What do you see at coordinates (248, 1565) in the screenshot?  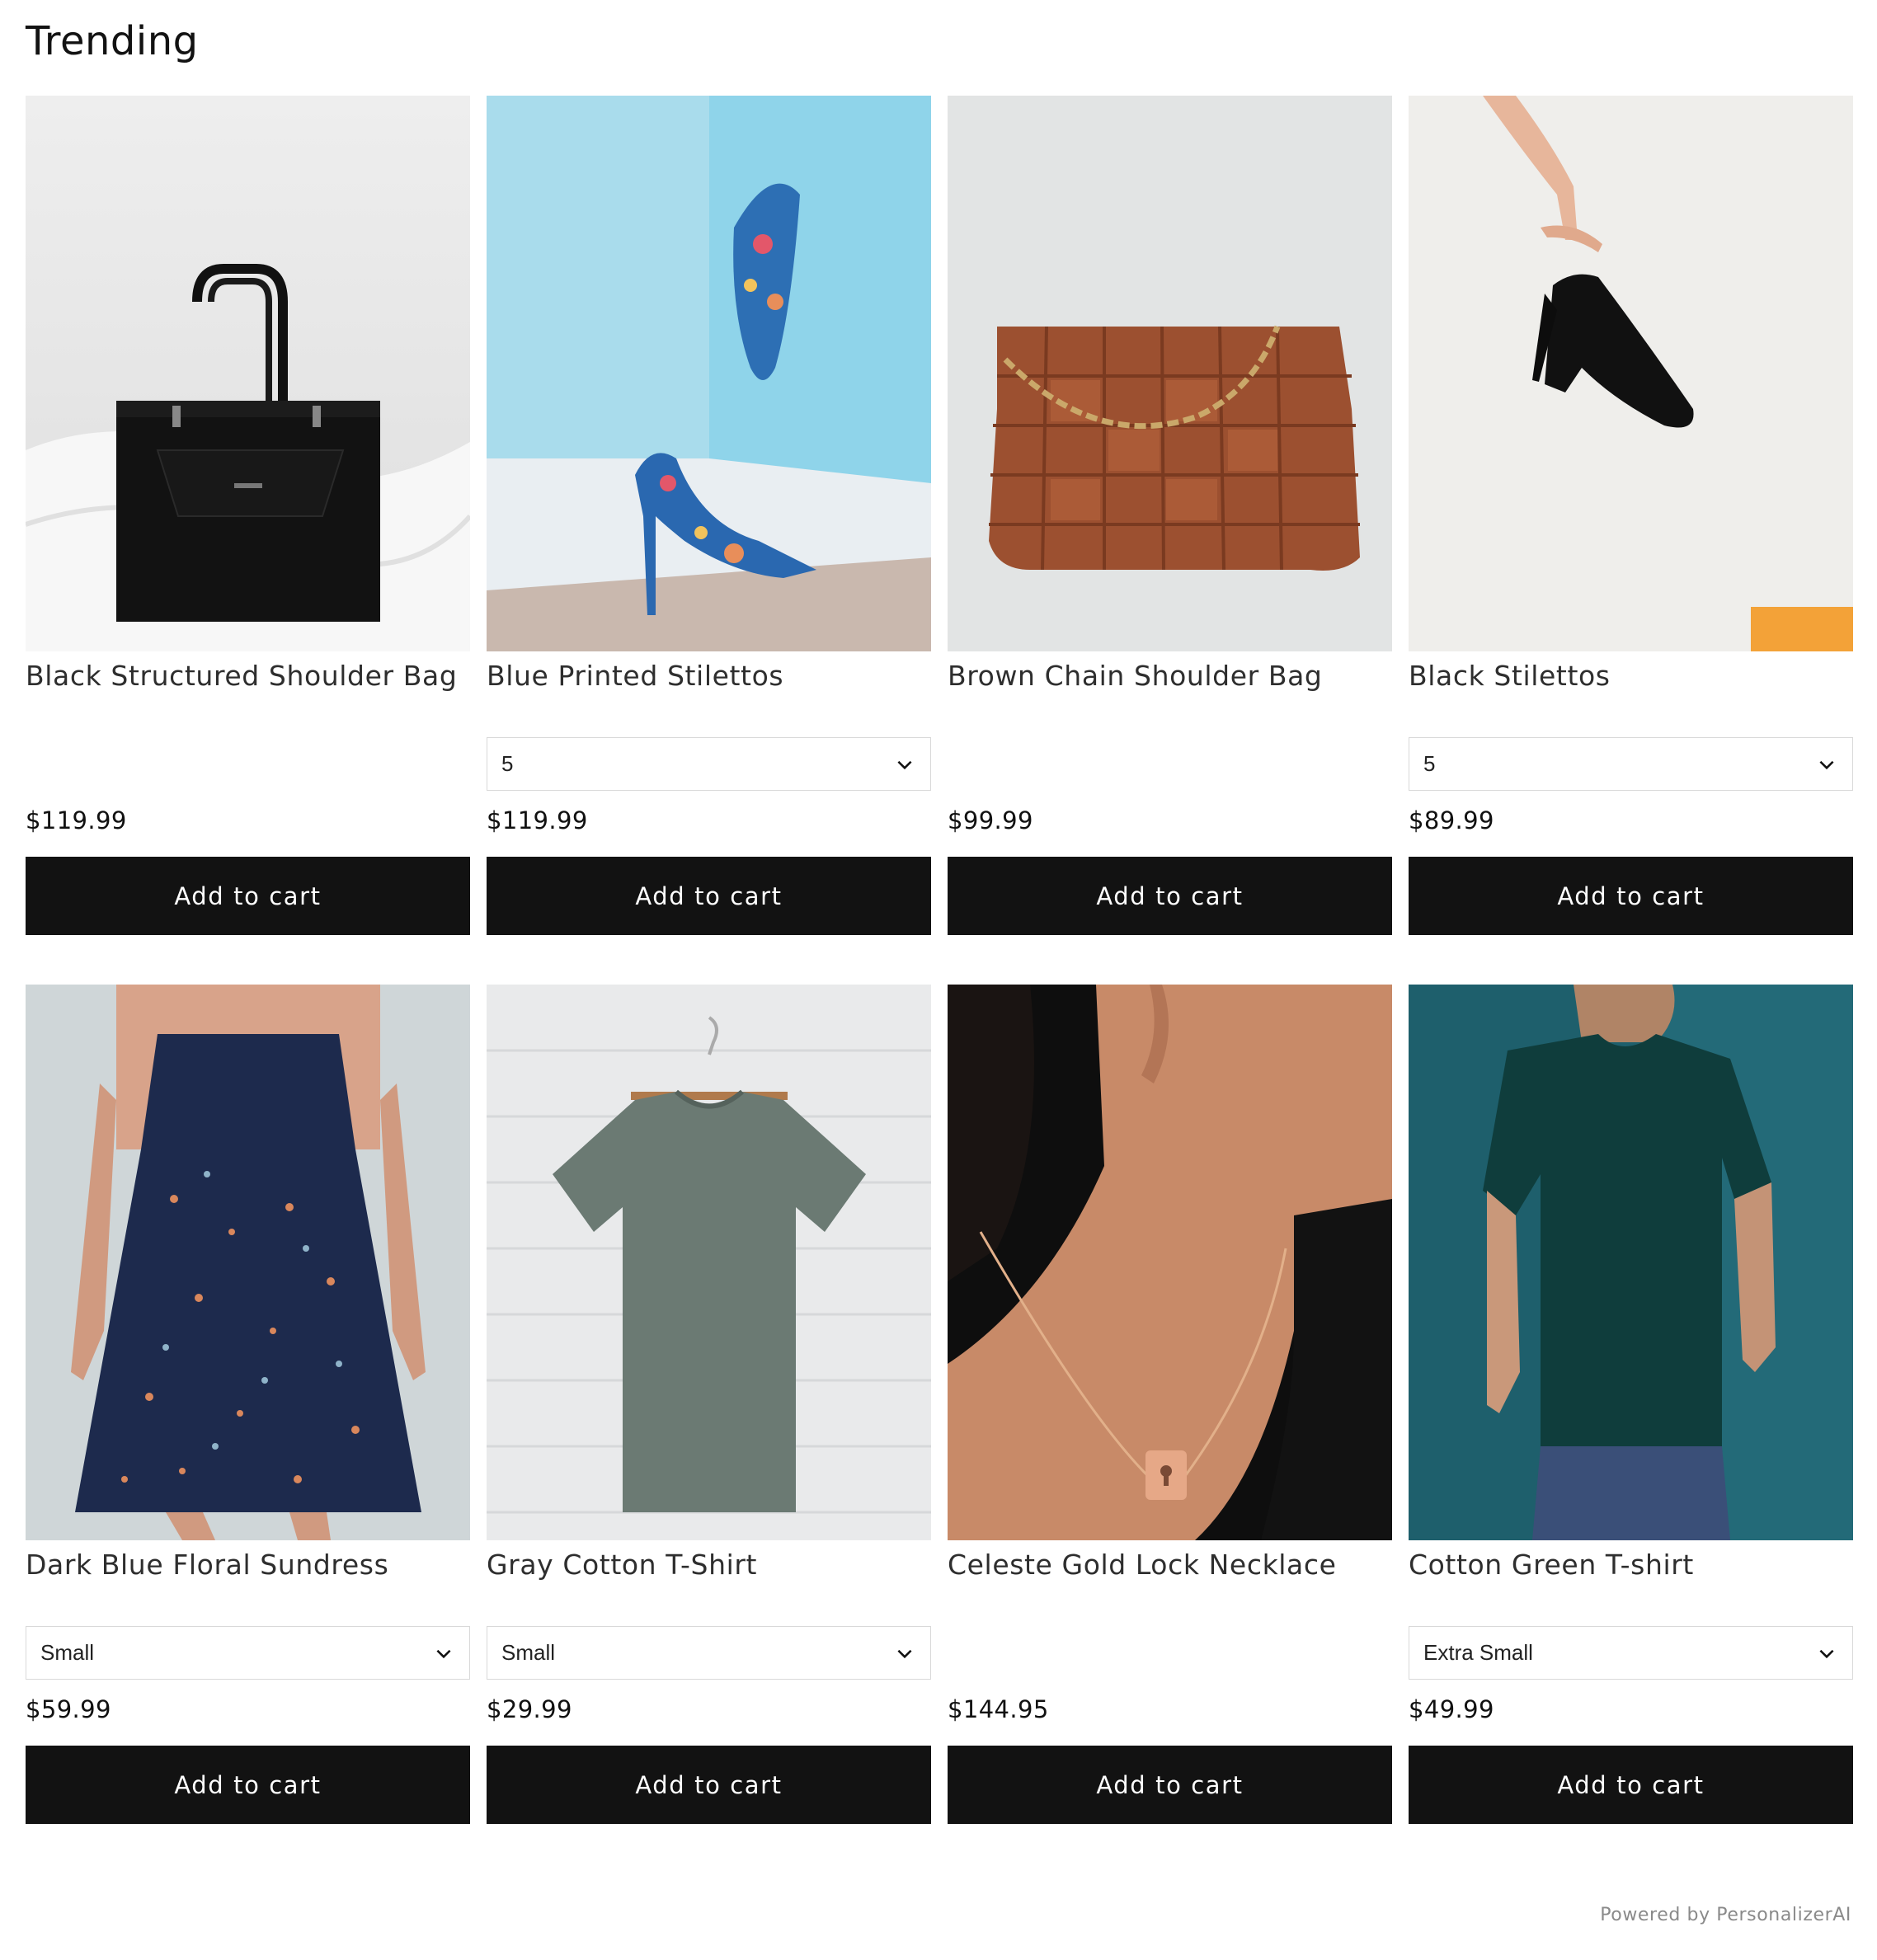 I see `product-title: Dark Blue Floral Sundress` at bounding box center [248, 1565].